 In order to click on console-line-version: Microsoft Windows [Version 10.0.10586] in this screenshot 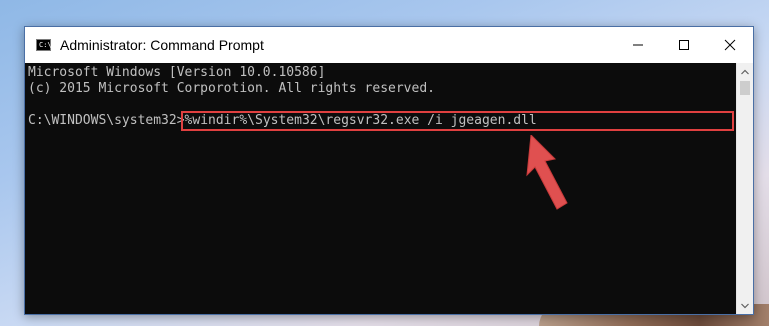, I will do `click(177, 72)`.